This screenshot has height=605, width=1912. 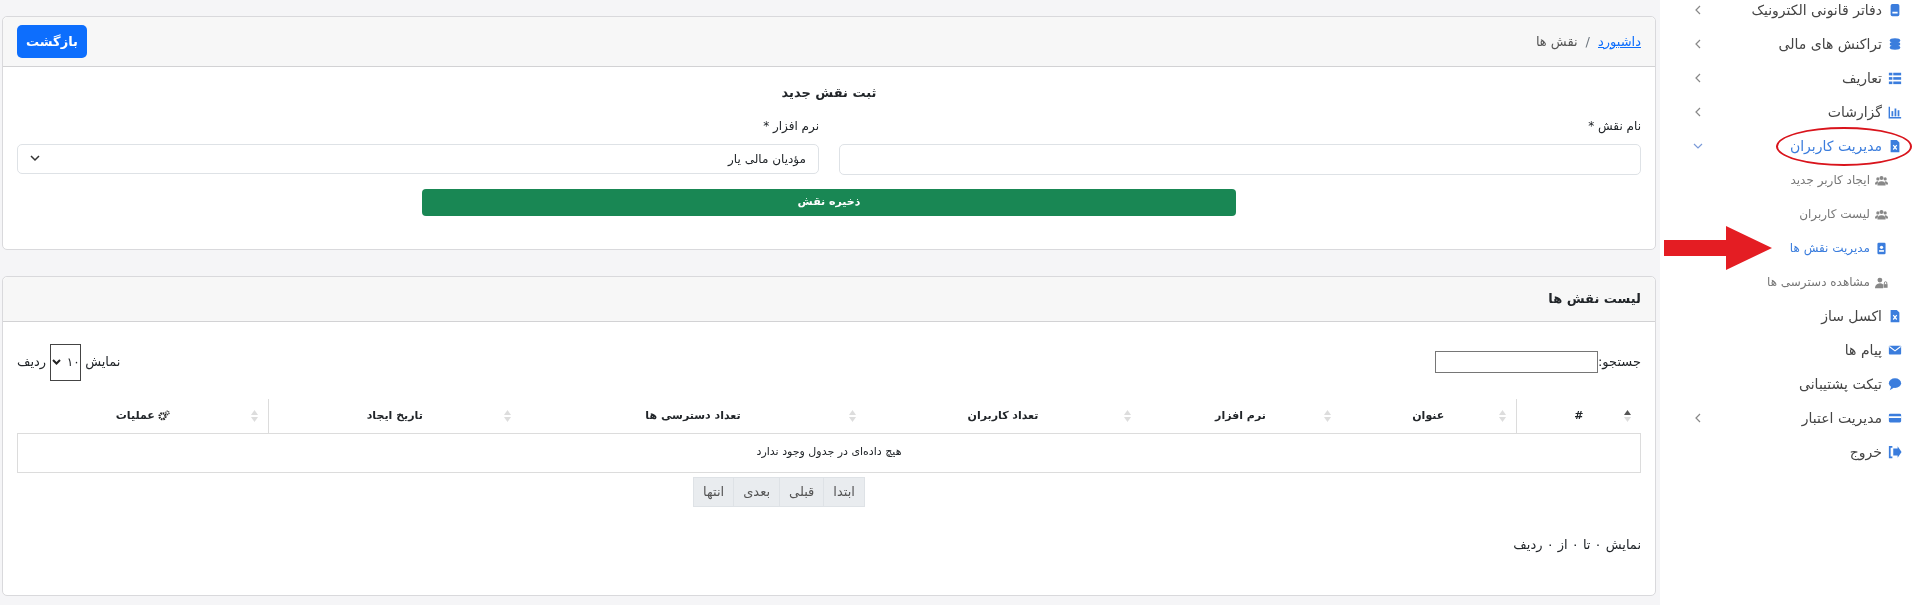 I want to click on sidebar-subitem: لیست کاربران, so click(x=1786, y=214).